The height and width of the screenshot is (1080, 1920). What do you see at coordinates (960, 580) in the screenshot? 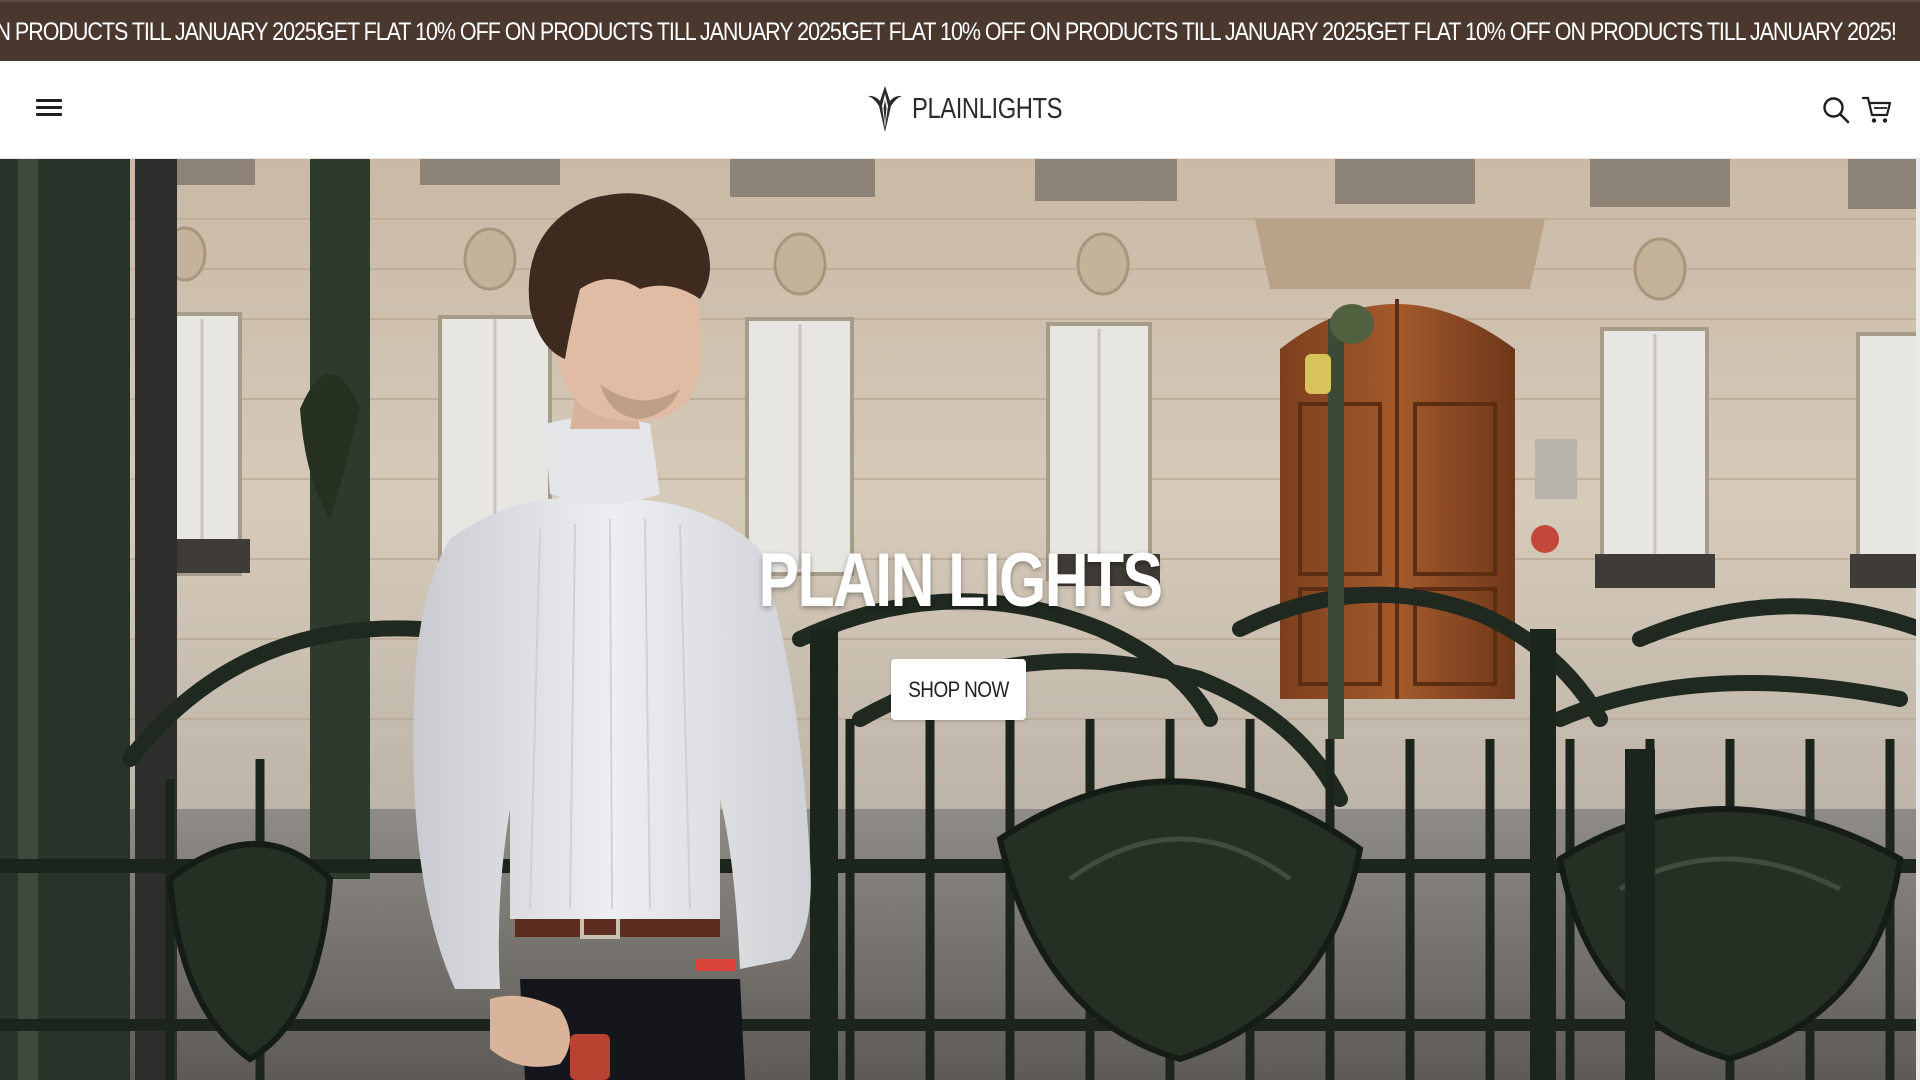
I see `hero-title: PLAIN LIGHTS` at bounding box center [960, 580].